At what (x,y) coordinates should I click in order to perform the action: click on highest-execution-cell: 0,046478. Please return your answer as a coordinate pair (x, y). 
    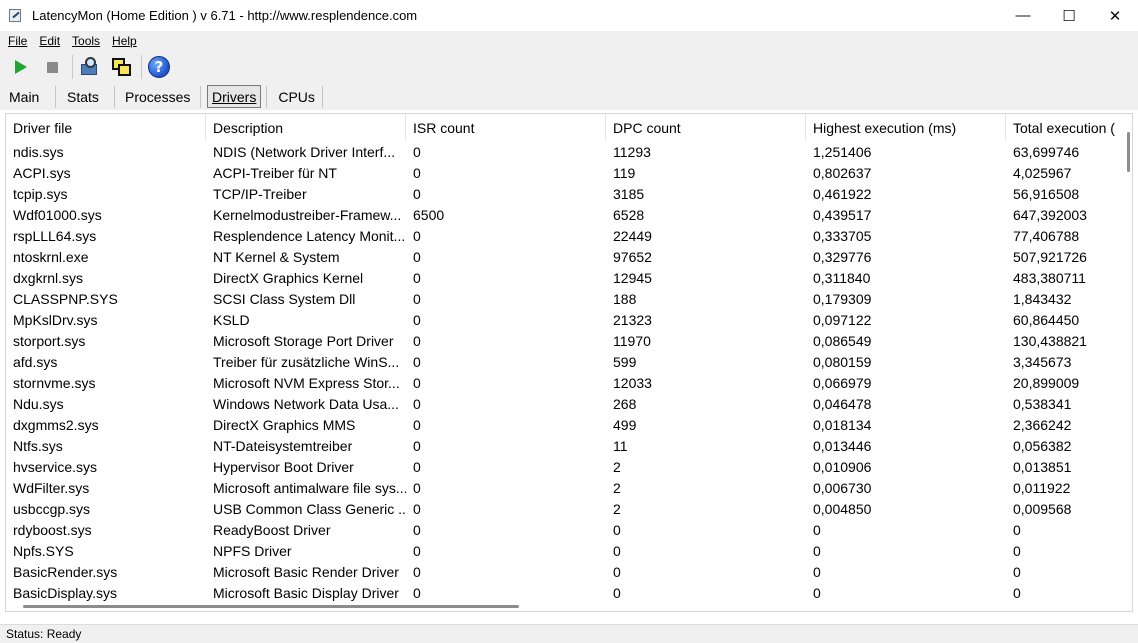
    Looking at the image, I should click on (842, 403).